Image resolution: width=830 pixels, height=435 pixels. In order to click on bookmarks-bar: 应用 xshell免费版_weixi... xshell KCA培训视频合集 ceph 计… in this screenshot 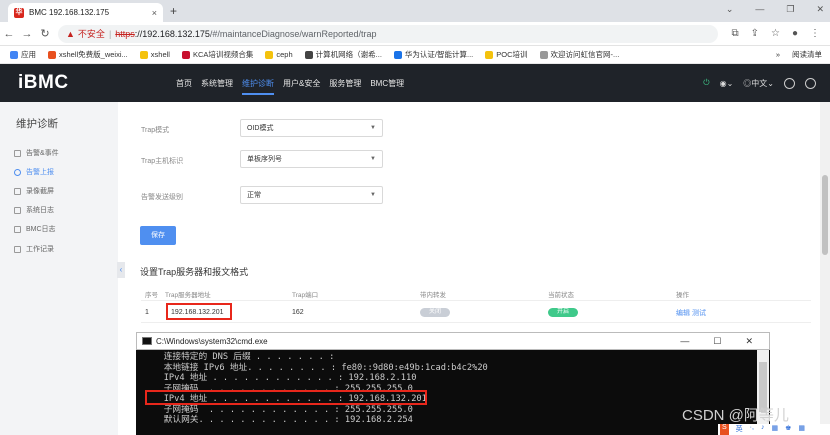, I will do `click(415, 55)`.